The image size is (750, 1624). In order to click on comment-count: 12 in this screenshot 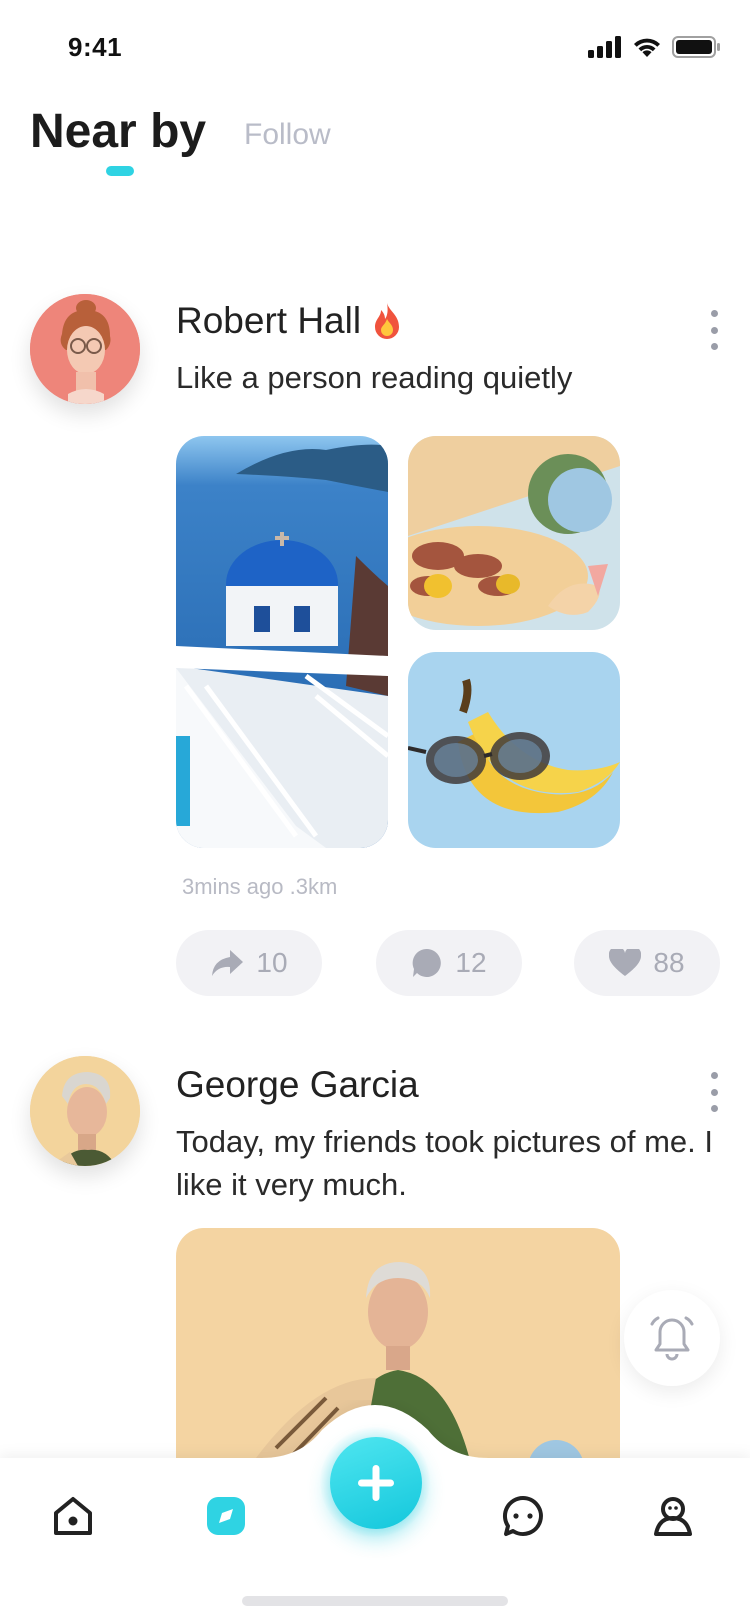, I will do `click(471, 962)`.